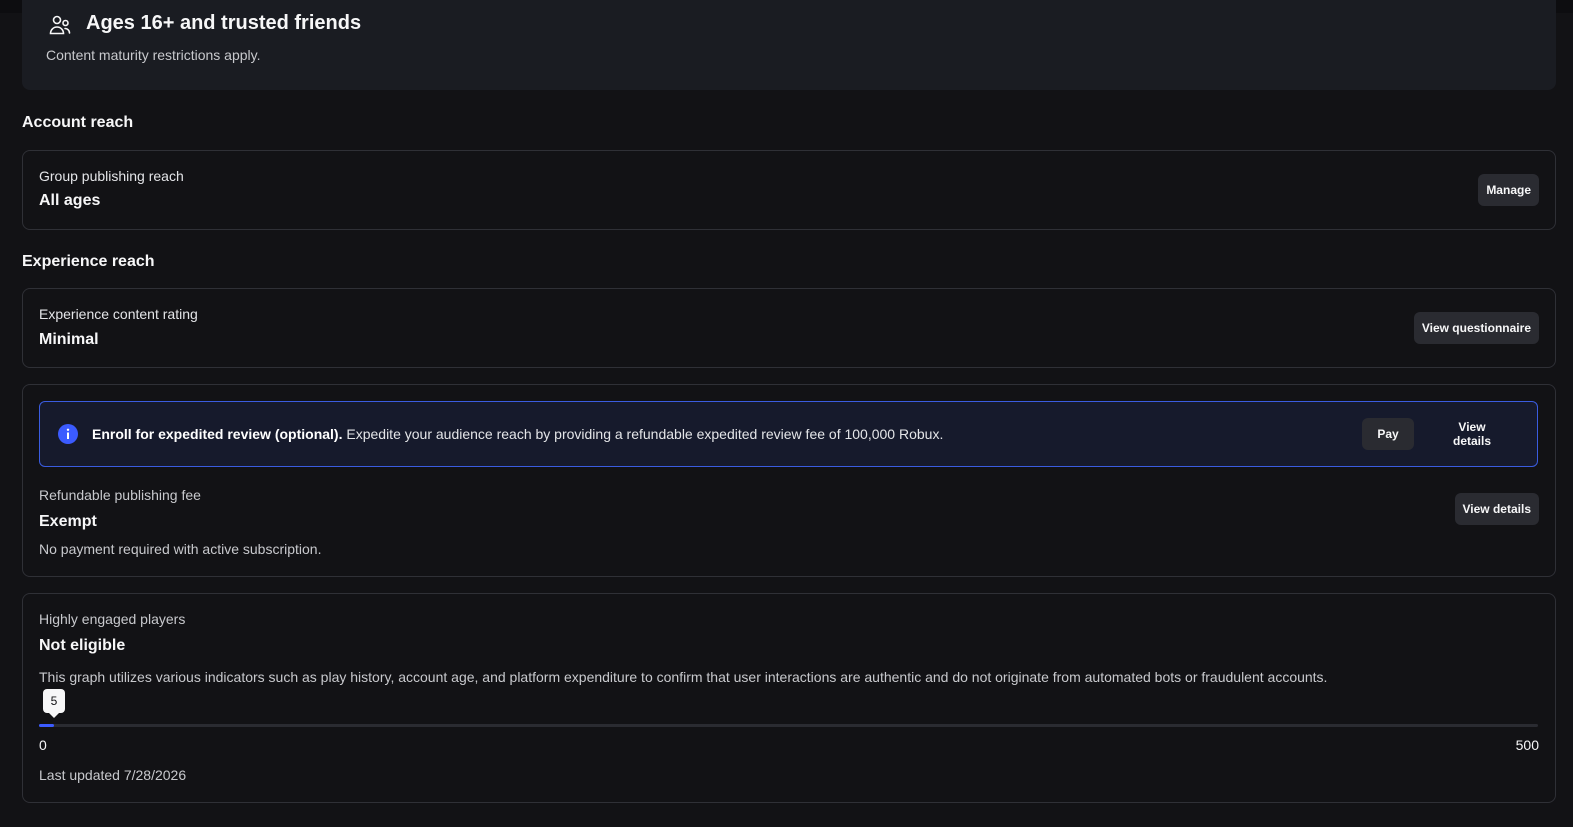  What do you see at coordinates (788, 725) in the screenshot?
I see `engagement-slider-track` at bounding box center [788, 725].